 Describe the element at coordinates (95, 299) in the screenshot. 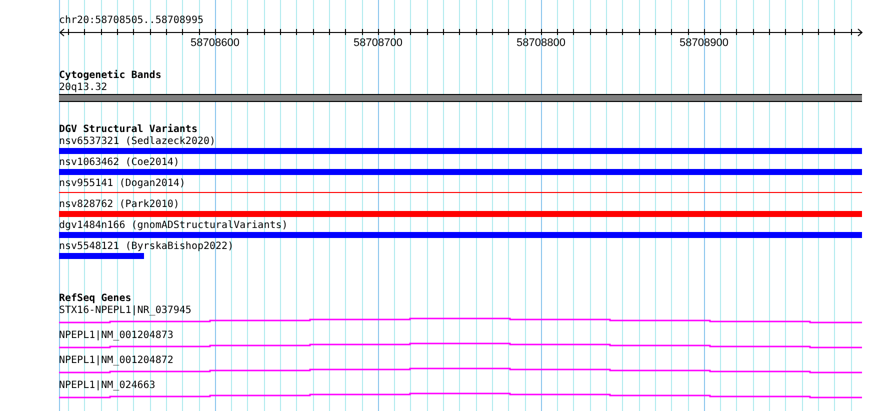

I see `track-title: RefSeq Genes` at that location.